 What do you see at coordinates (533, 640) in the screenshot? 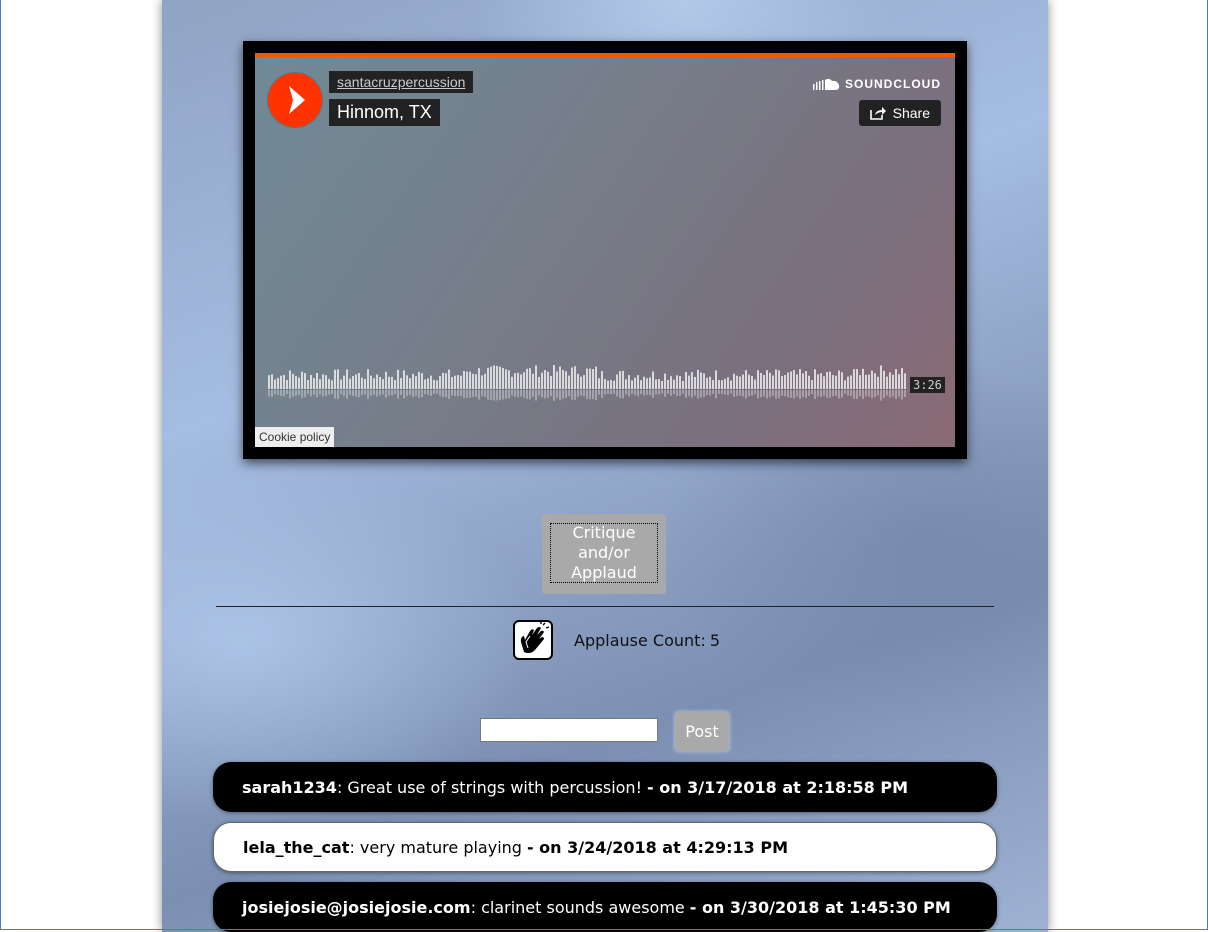
I see `applause-icon` at bounding box center [533, 640].